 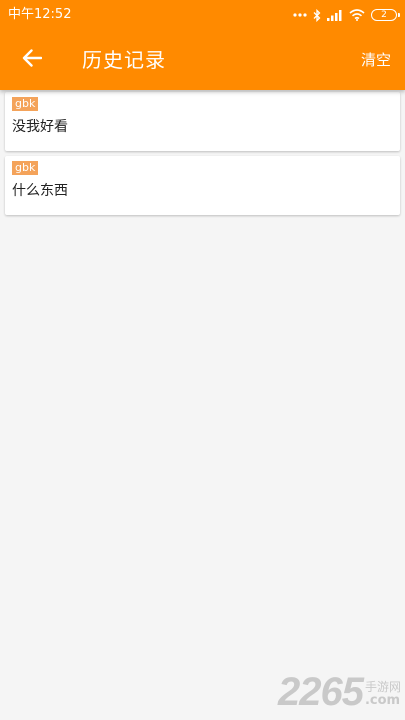 I want to click on watermark-site: 手游网 .com, so click(x=383, y=694).